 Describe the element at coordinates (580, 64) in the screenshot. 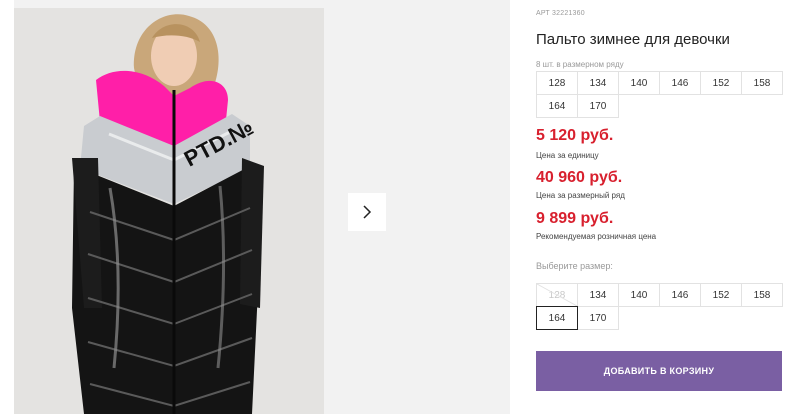

I see `size-row-label: 8 шт. в размерном ряду` at that location.